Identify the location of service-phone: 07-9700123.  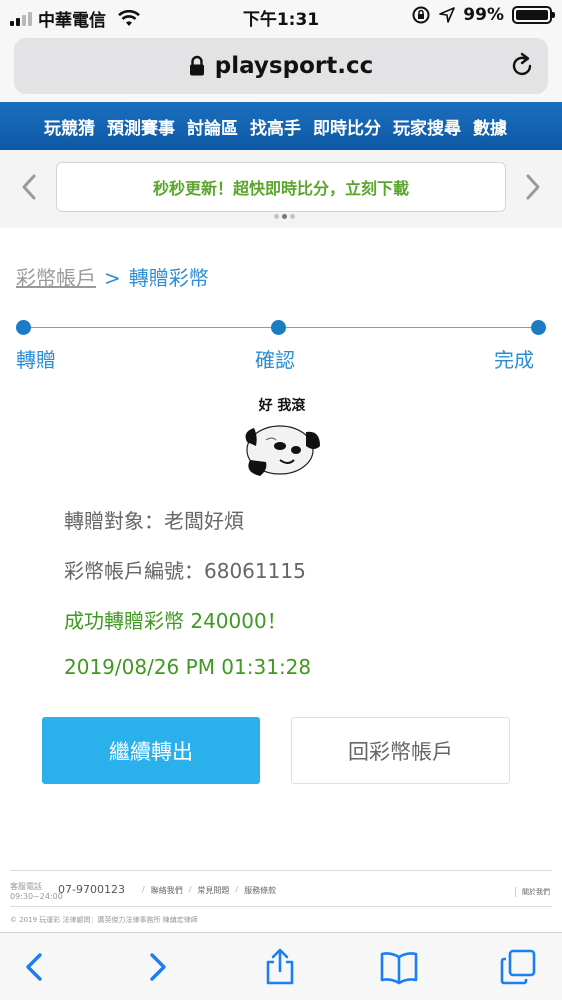
(91, 889).